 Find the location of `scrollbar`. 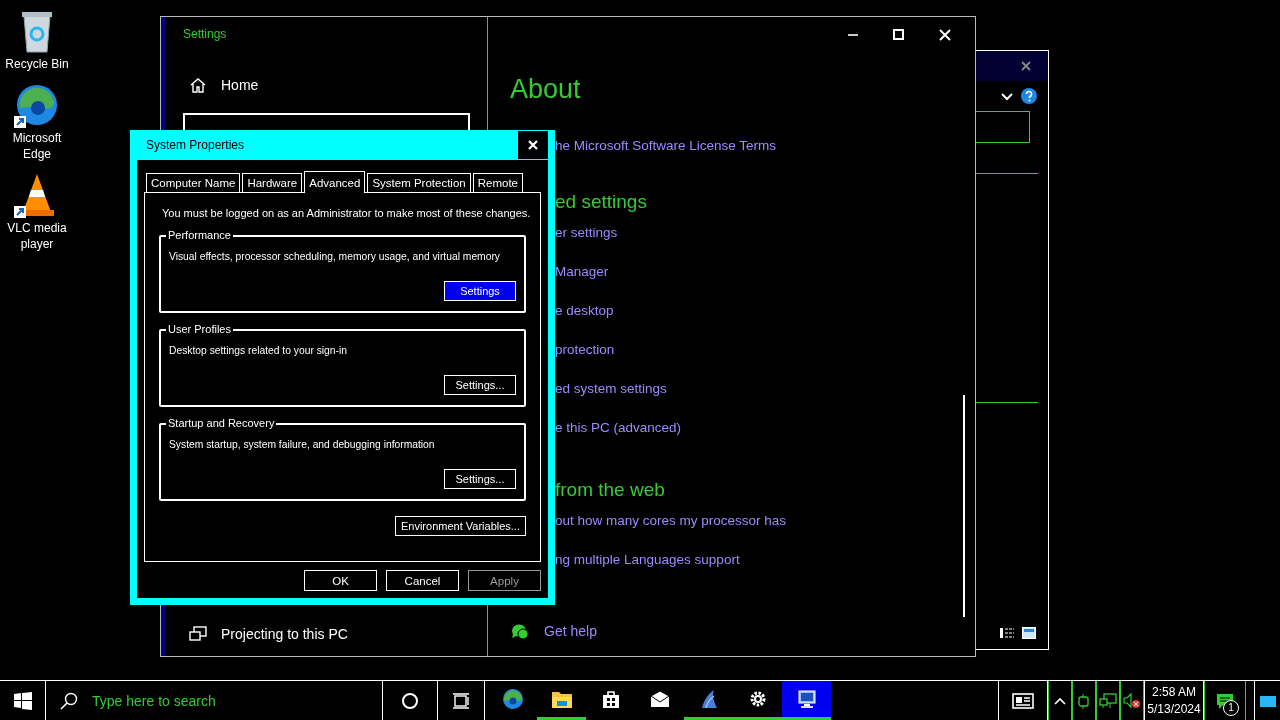

scrollbar is located at coordinates (964, 506).